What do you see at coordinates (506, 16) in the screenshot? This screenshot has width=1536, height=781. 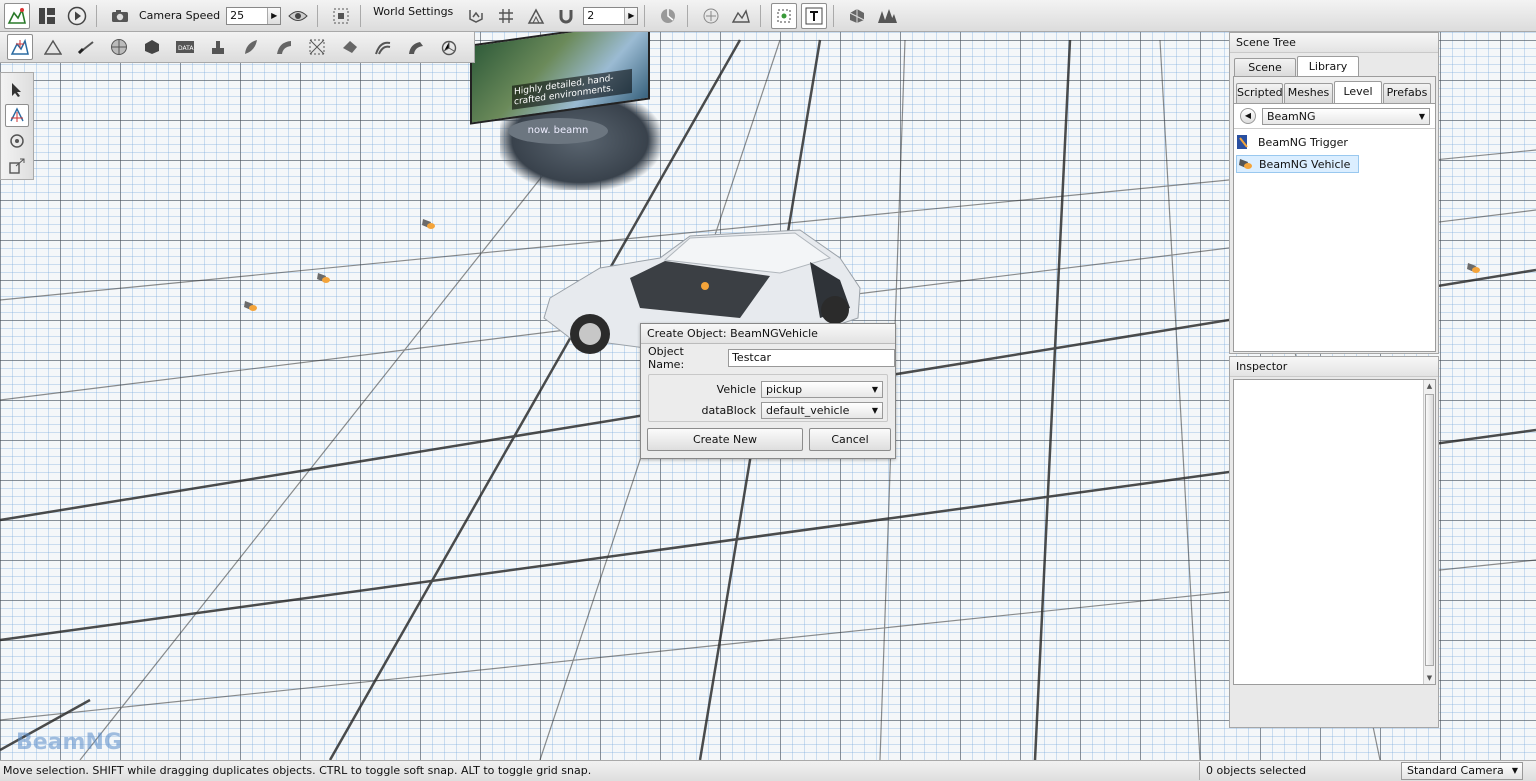 I see `grid-snap-icon` at bounding box center [506, 16].